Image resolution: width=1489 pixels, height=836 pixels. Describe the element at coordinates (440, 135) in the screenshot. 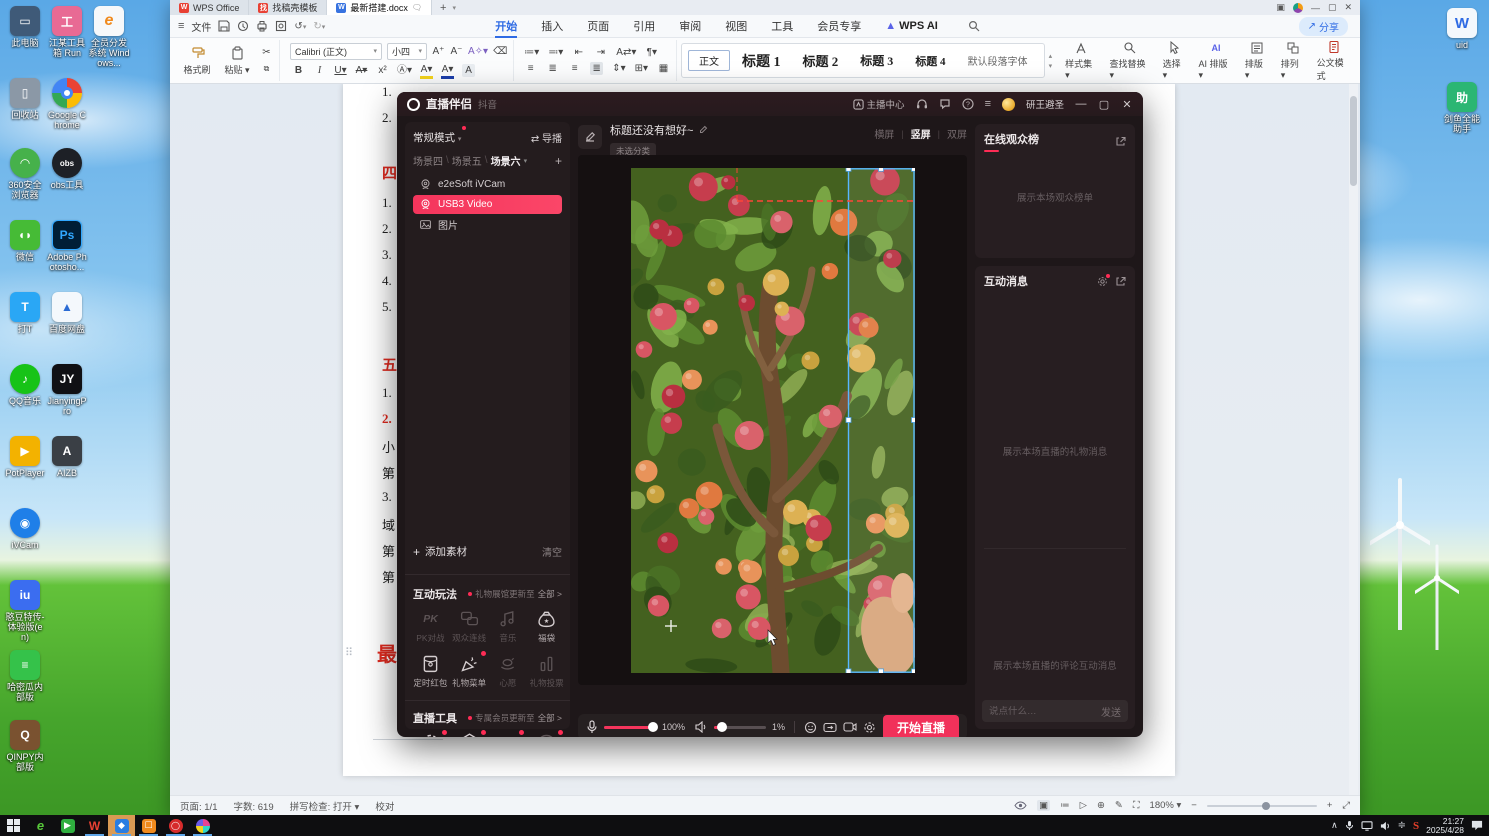

I see `mode-select: 常规模式 ▾` at that location.